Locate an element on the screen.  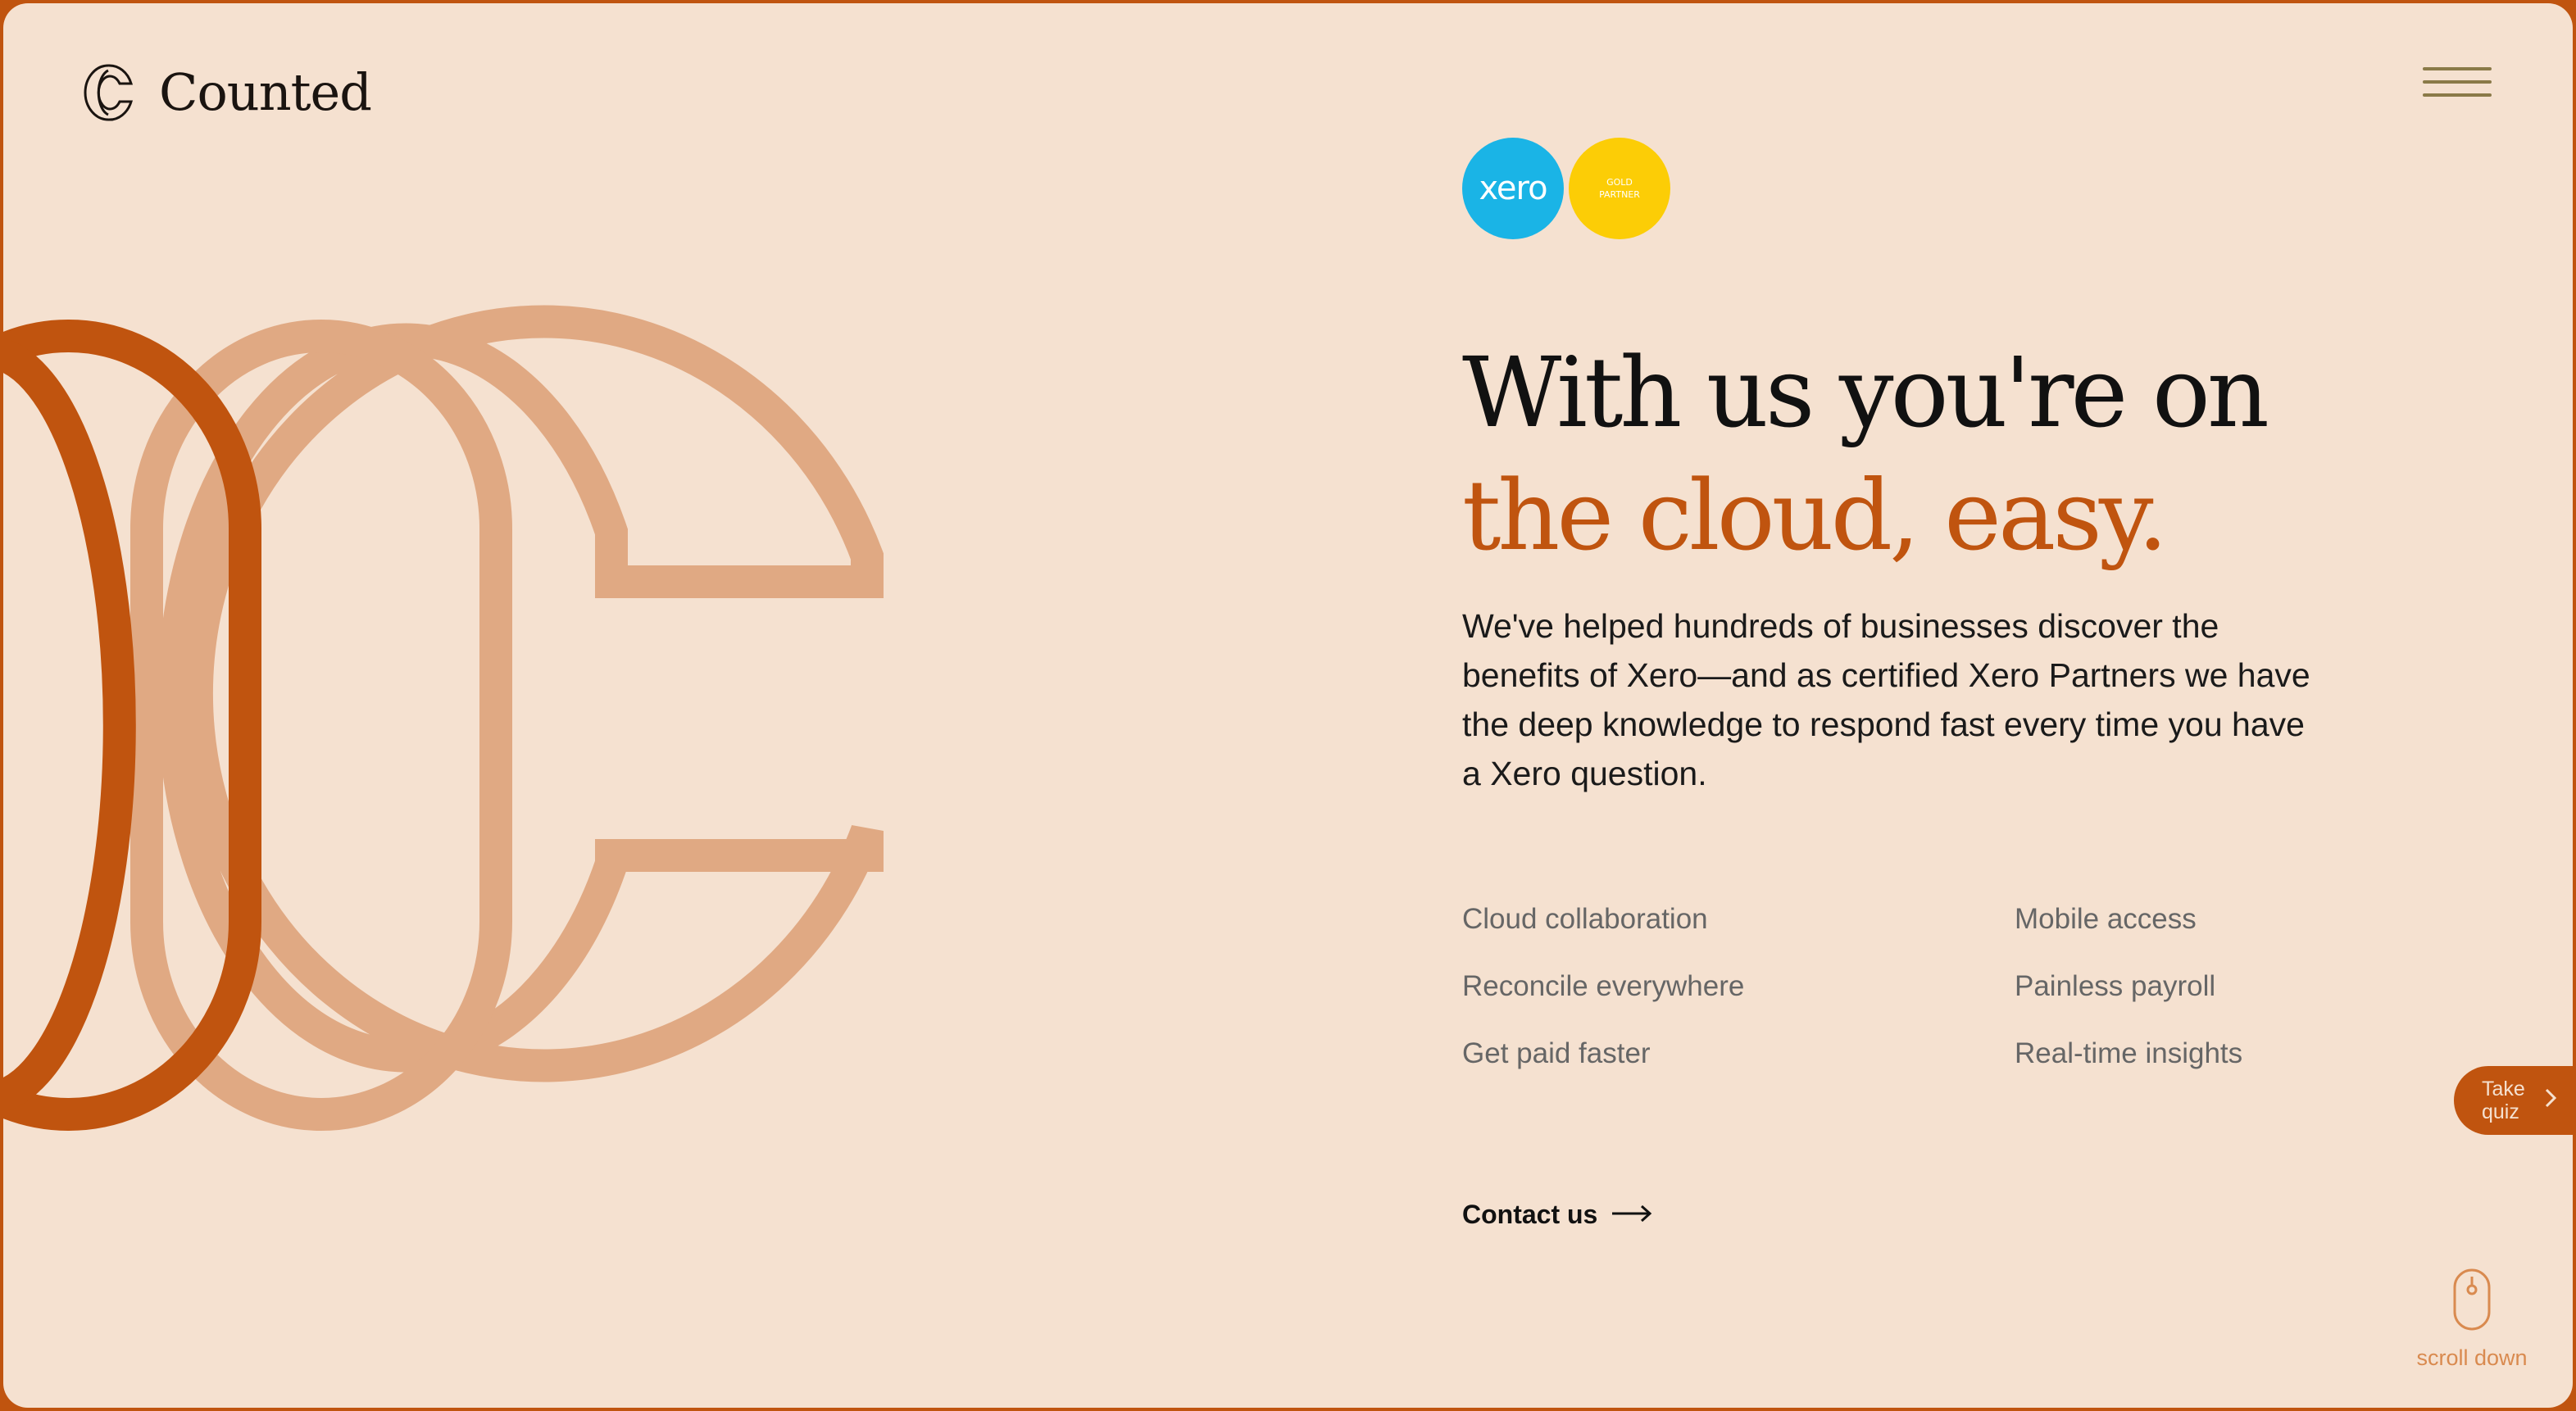
contact-us-link: Contact us is located at coordinates (1557, 1215).